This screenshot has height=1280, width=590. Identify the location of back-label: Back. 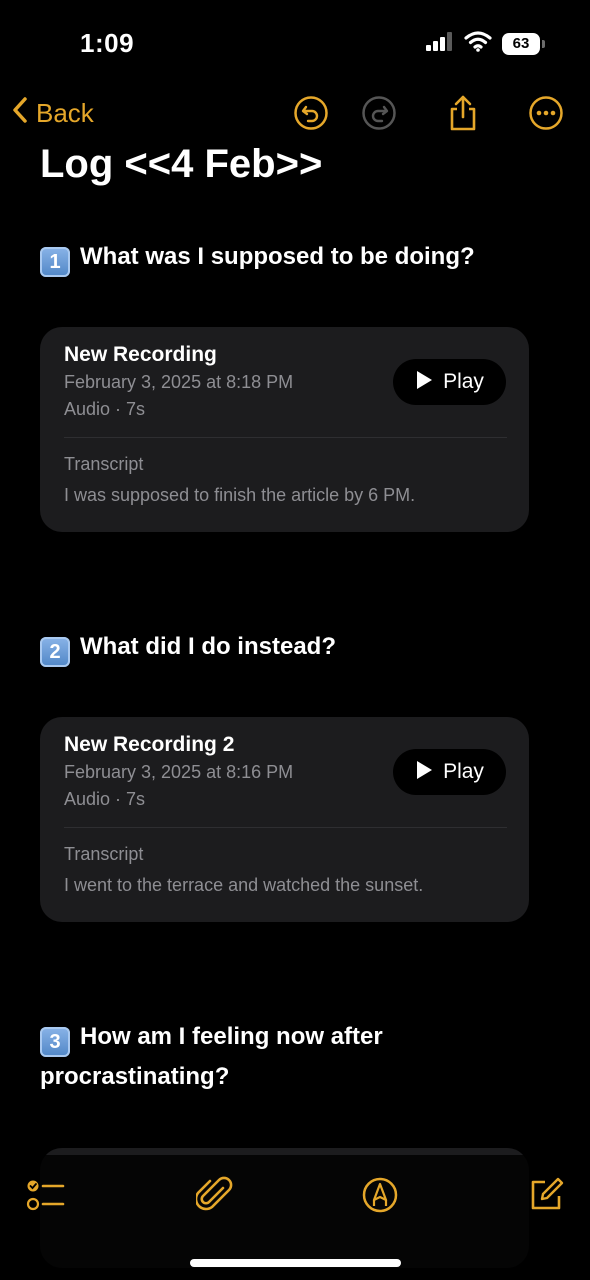
(65, 113).